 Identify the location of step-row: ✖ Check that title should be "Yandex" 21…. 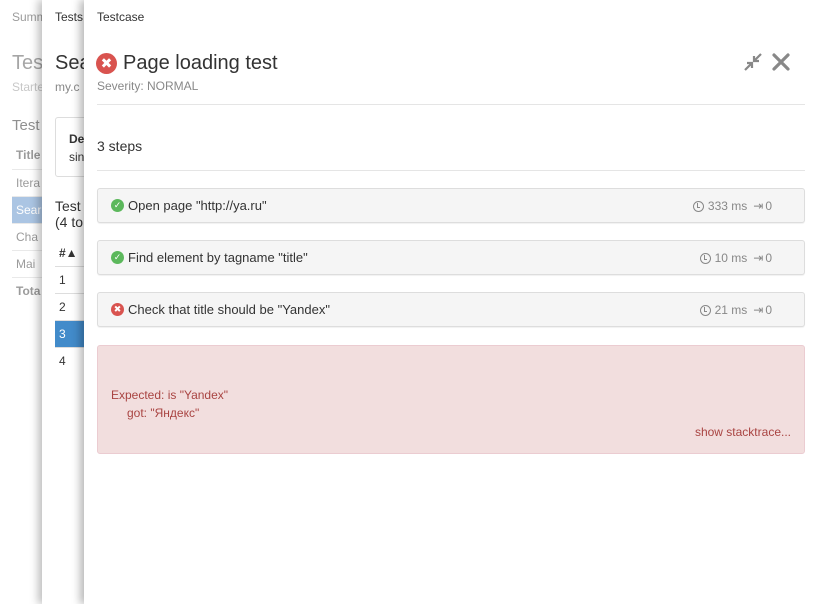
(451, 309).